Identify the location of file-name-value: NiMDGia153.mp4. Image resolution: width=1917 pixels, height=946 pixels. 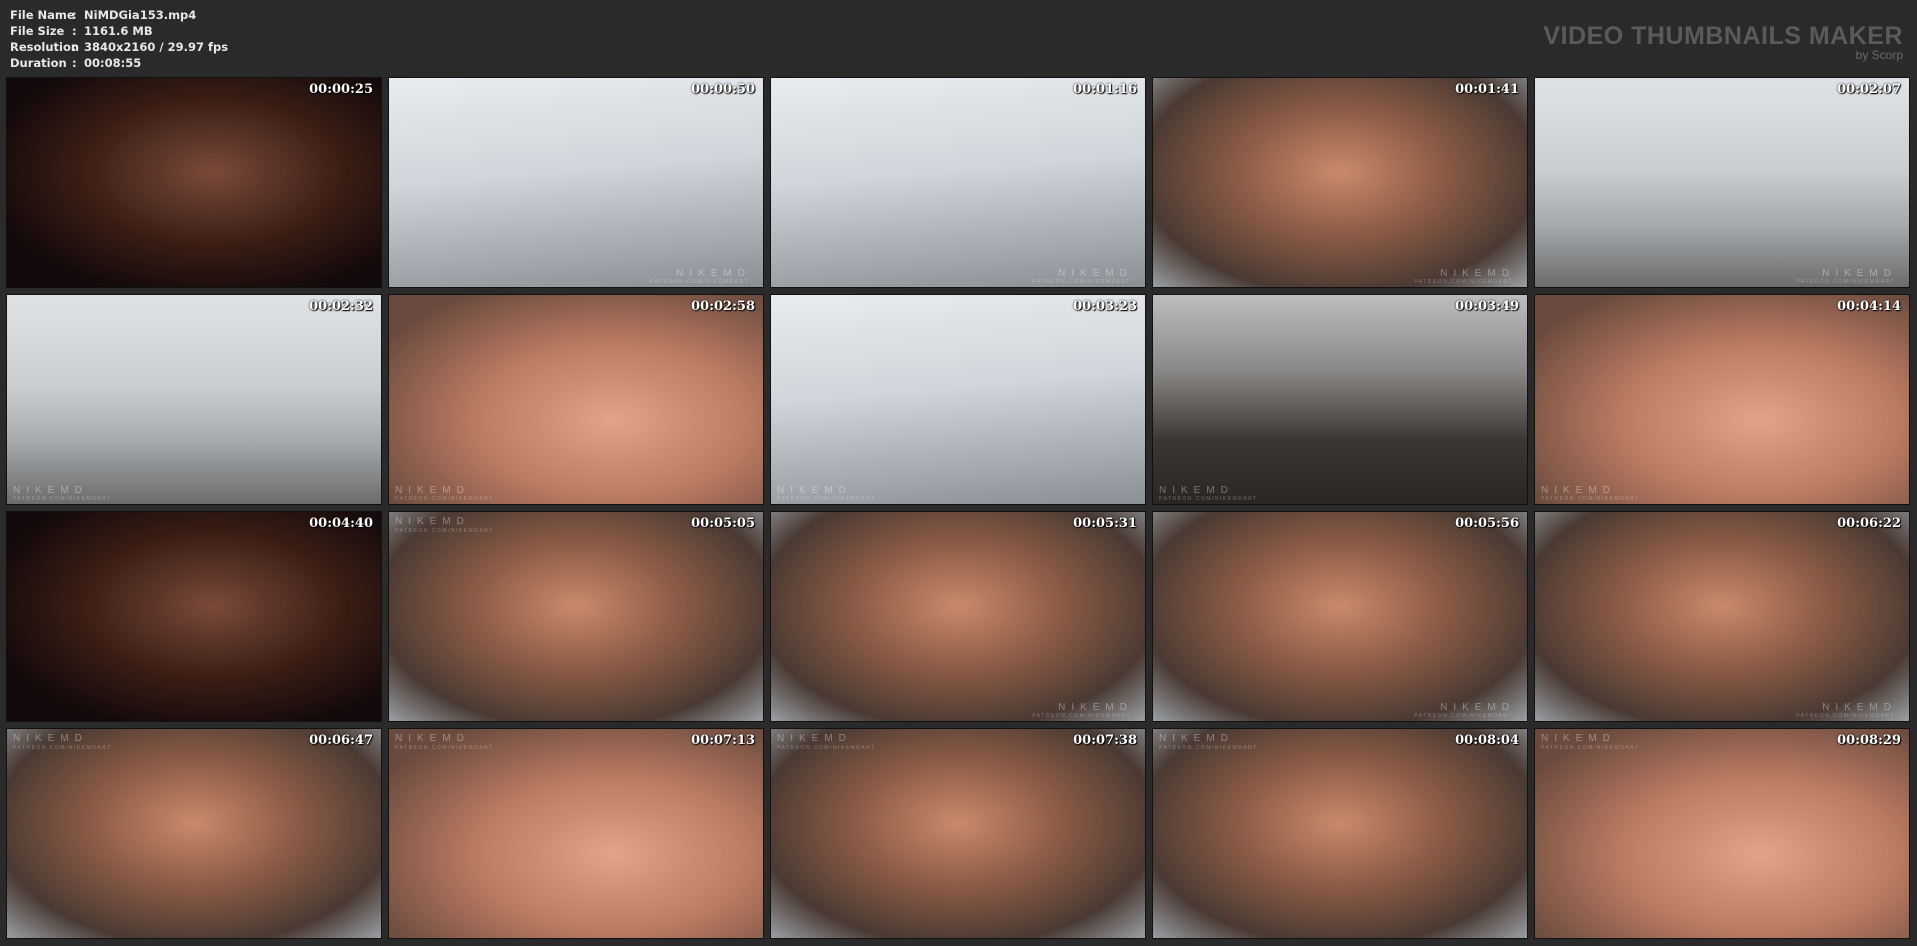
(140, 15).